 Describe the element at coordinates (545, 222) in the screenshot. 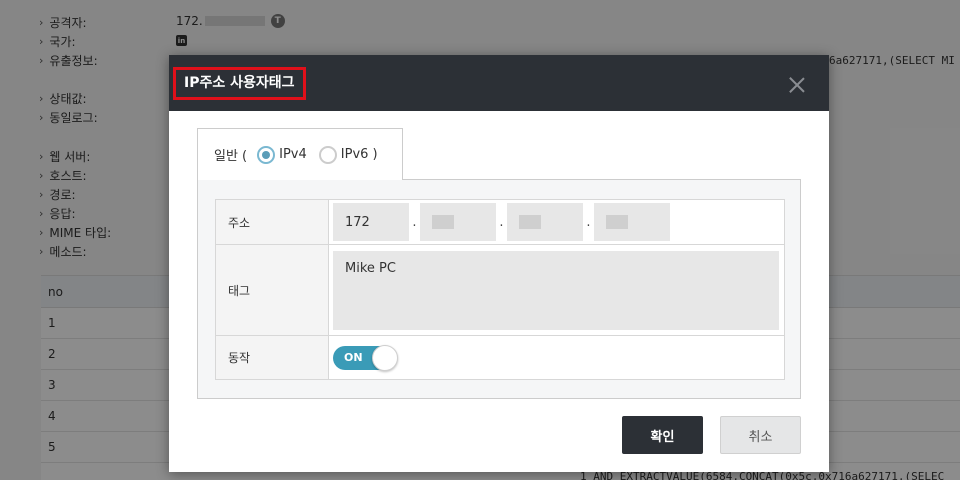

I see `ip-octet-3-input` at that location.